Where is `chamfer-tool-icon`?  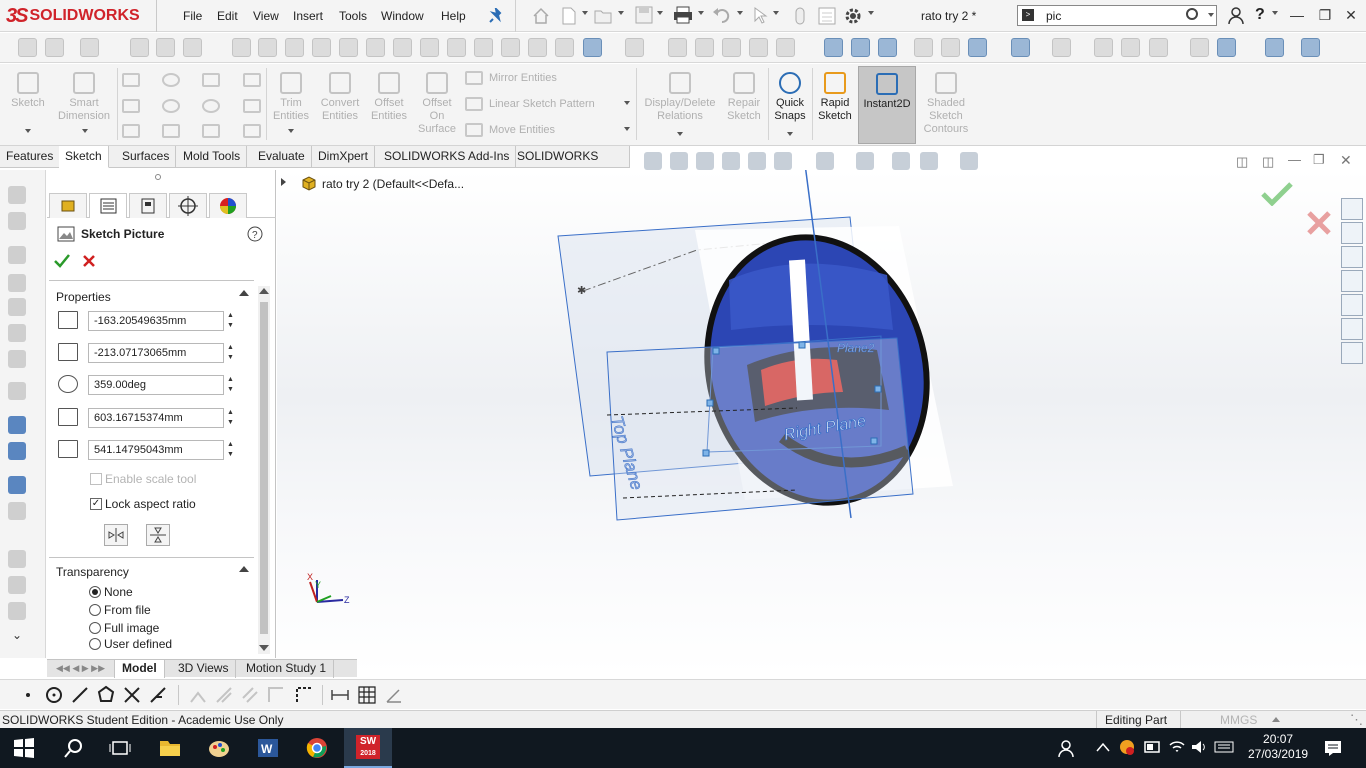
chamfer-tool-icon is located at coordinates (224, 695).